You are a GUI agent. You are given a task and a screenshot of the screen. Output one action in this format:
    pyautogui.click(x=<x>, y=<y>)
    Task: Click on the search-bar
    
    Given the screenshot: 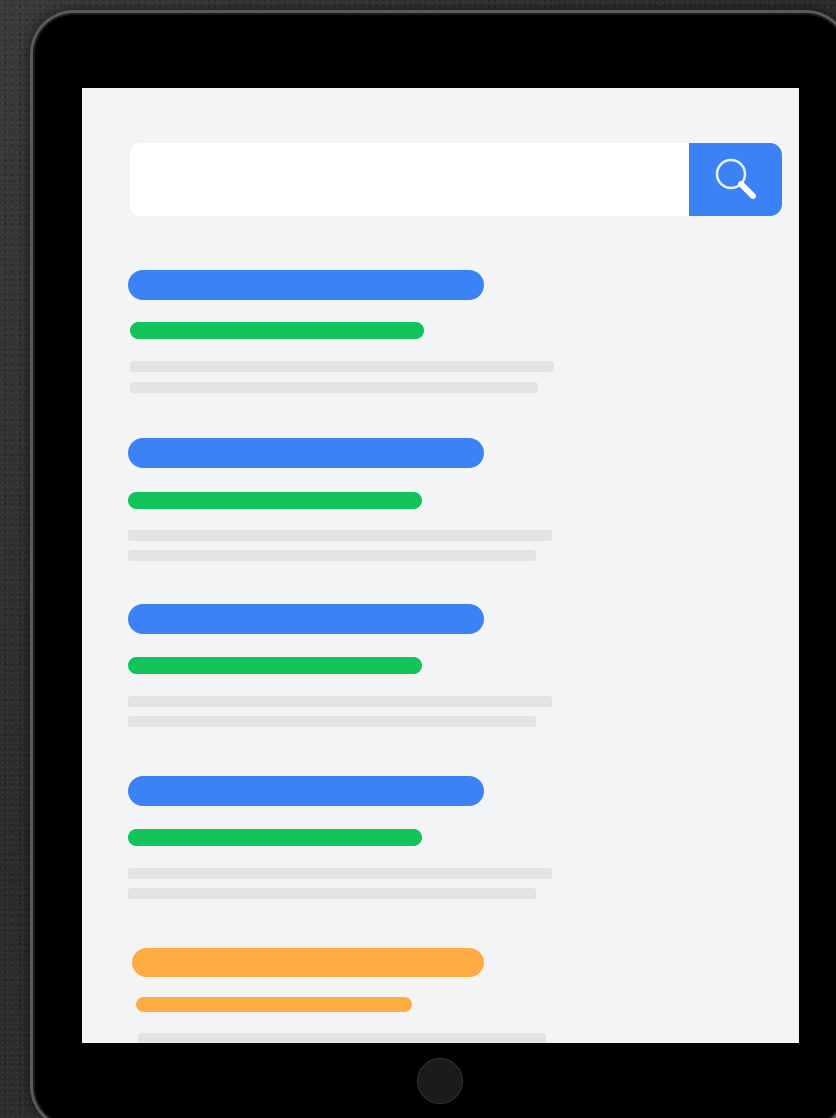 What is the action you would take?
    pyautogui.click(x=456, y=179)
    